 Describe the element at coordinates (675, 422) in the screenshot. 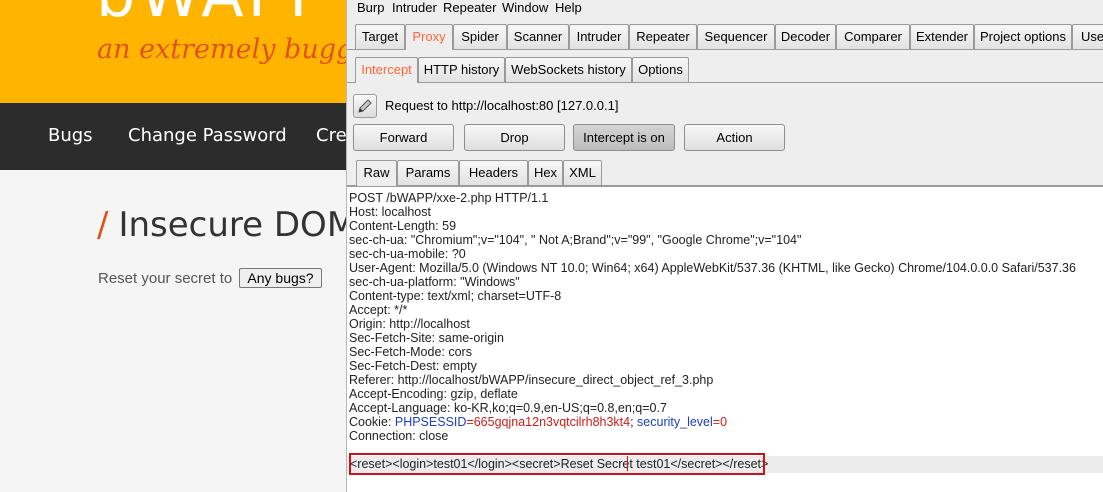

I see `security-level-name: security_level` at that location.